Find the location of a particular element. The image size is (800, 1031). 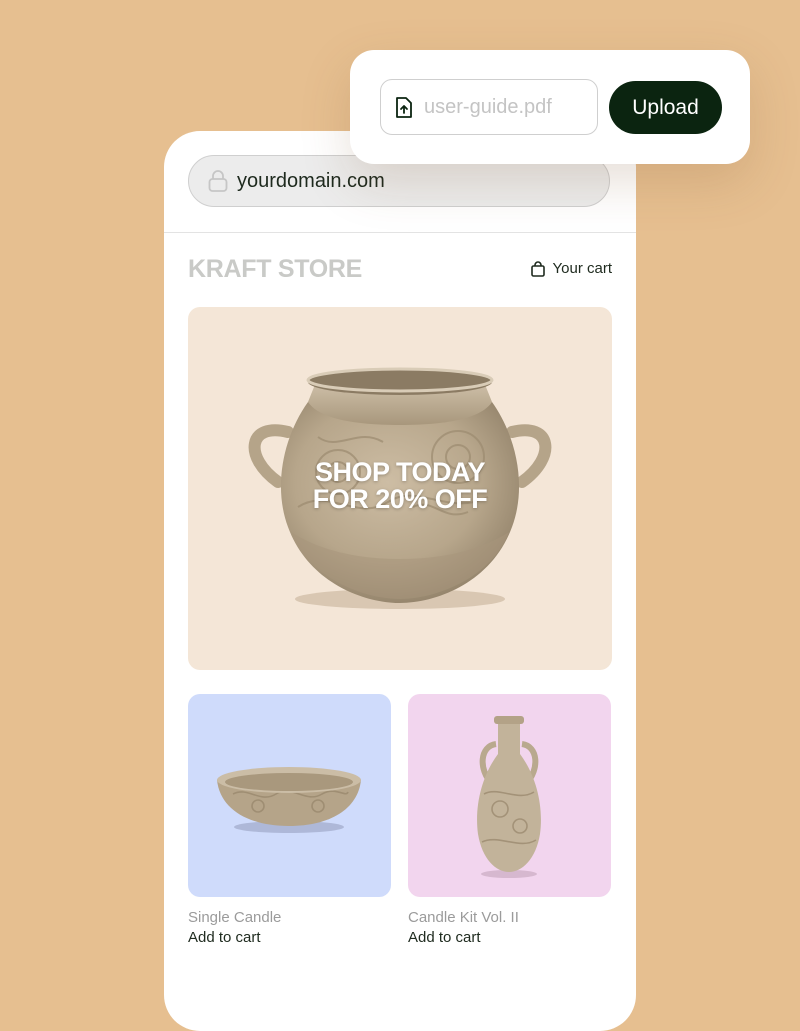

upload-panel: user-guide.pdf Upload is located at coordinates (550, 107).